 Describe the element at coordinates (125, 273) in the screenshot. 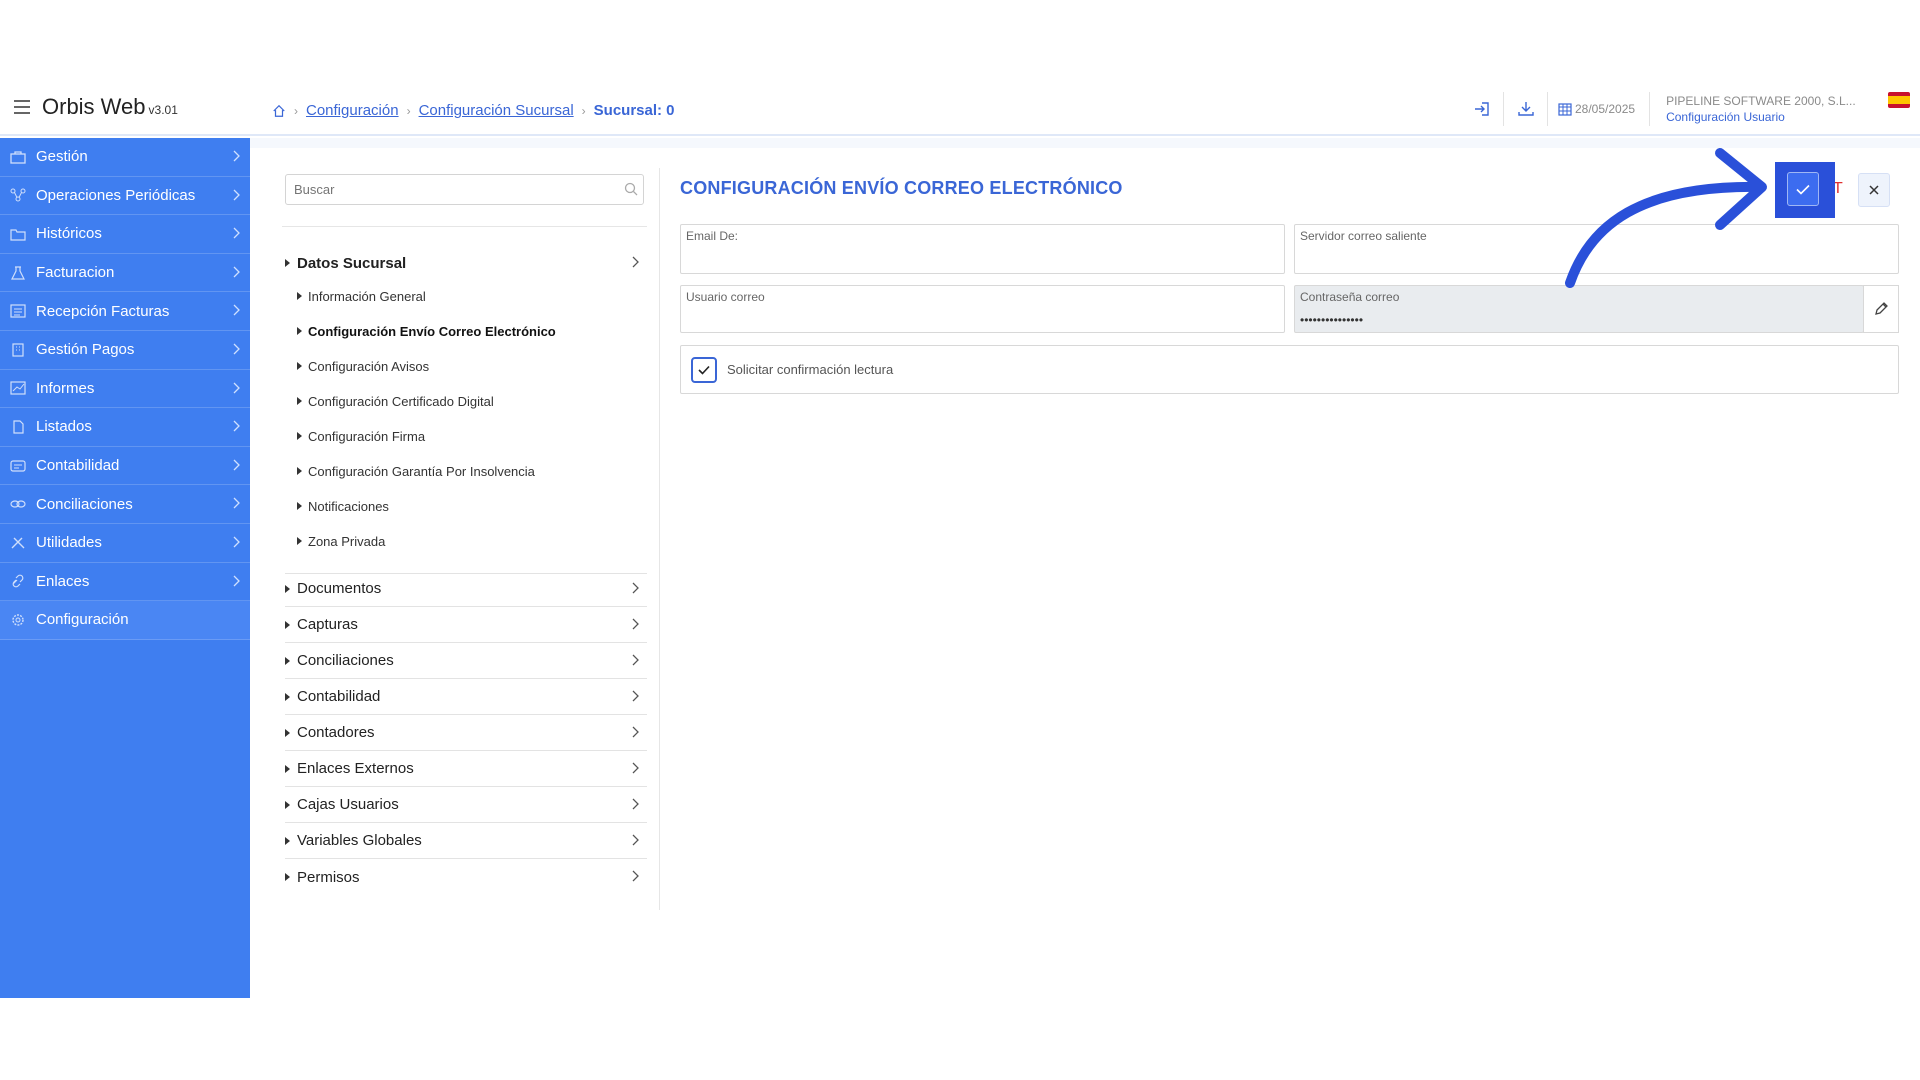

I see `sidebar-item-facturacion: Facturacion` at that location.